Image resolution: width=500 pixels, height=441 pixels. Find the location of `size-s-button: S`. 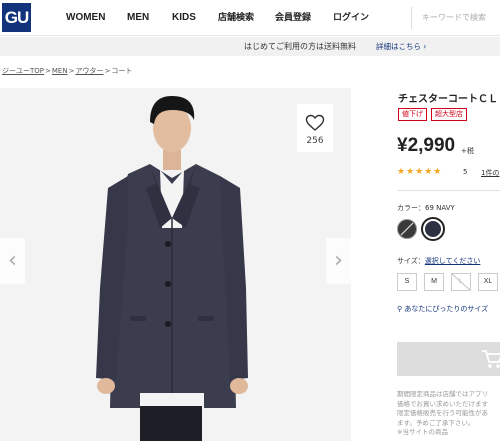

size-s-button: S is located at coordinates (407, 282).